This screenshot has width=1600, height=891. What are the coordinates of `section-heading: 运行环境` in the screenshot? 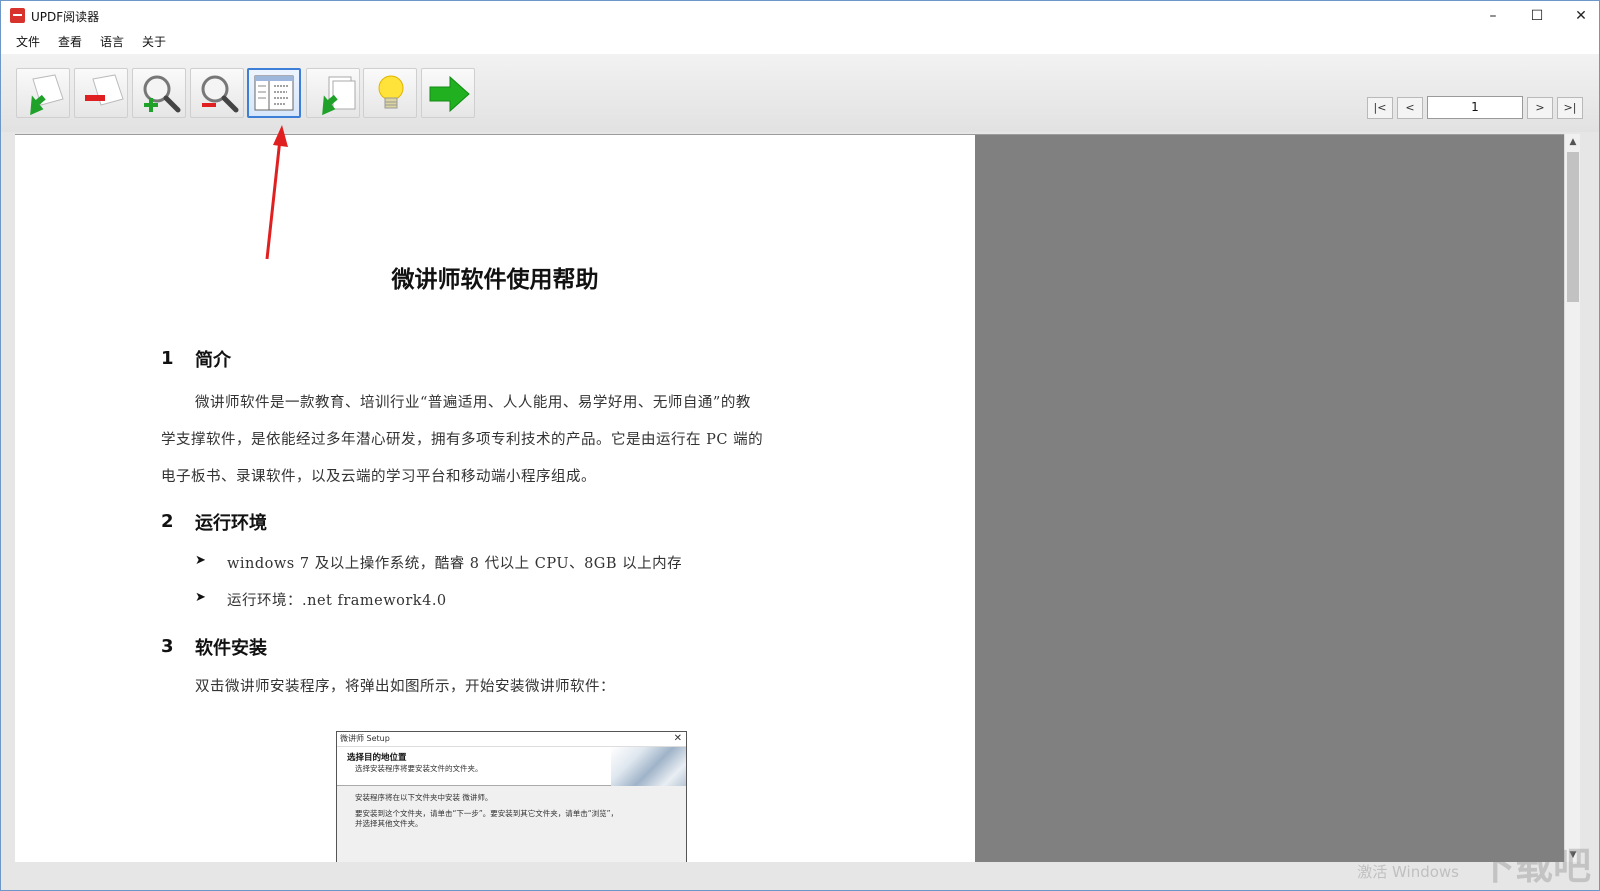 It's located at (231, 523).